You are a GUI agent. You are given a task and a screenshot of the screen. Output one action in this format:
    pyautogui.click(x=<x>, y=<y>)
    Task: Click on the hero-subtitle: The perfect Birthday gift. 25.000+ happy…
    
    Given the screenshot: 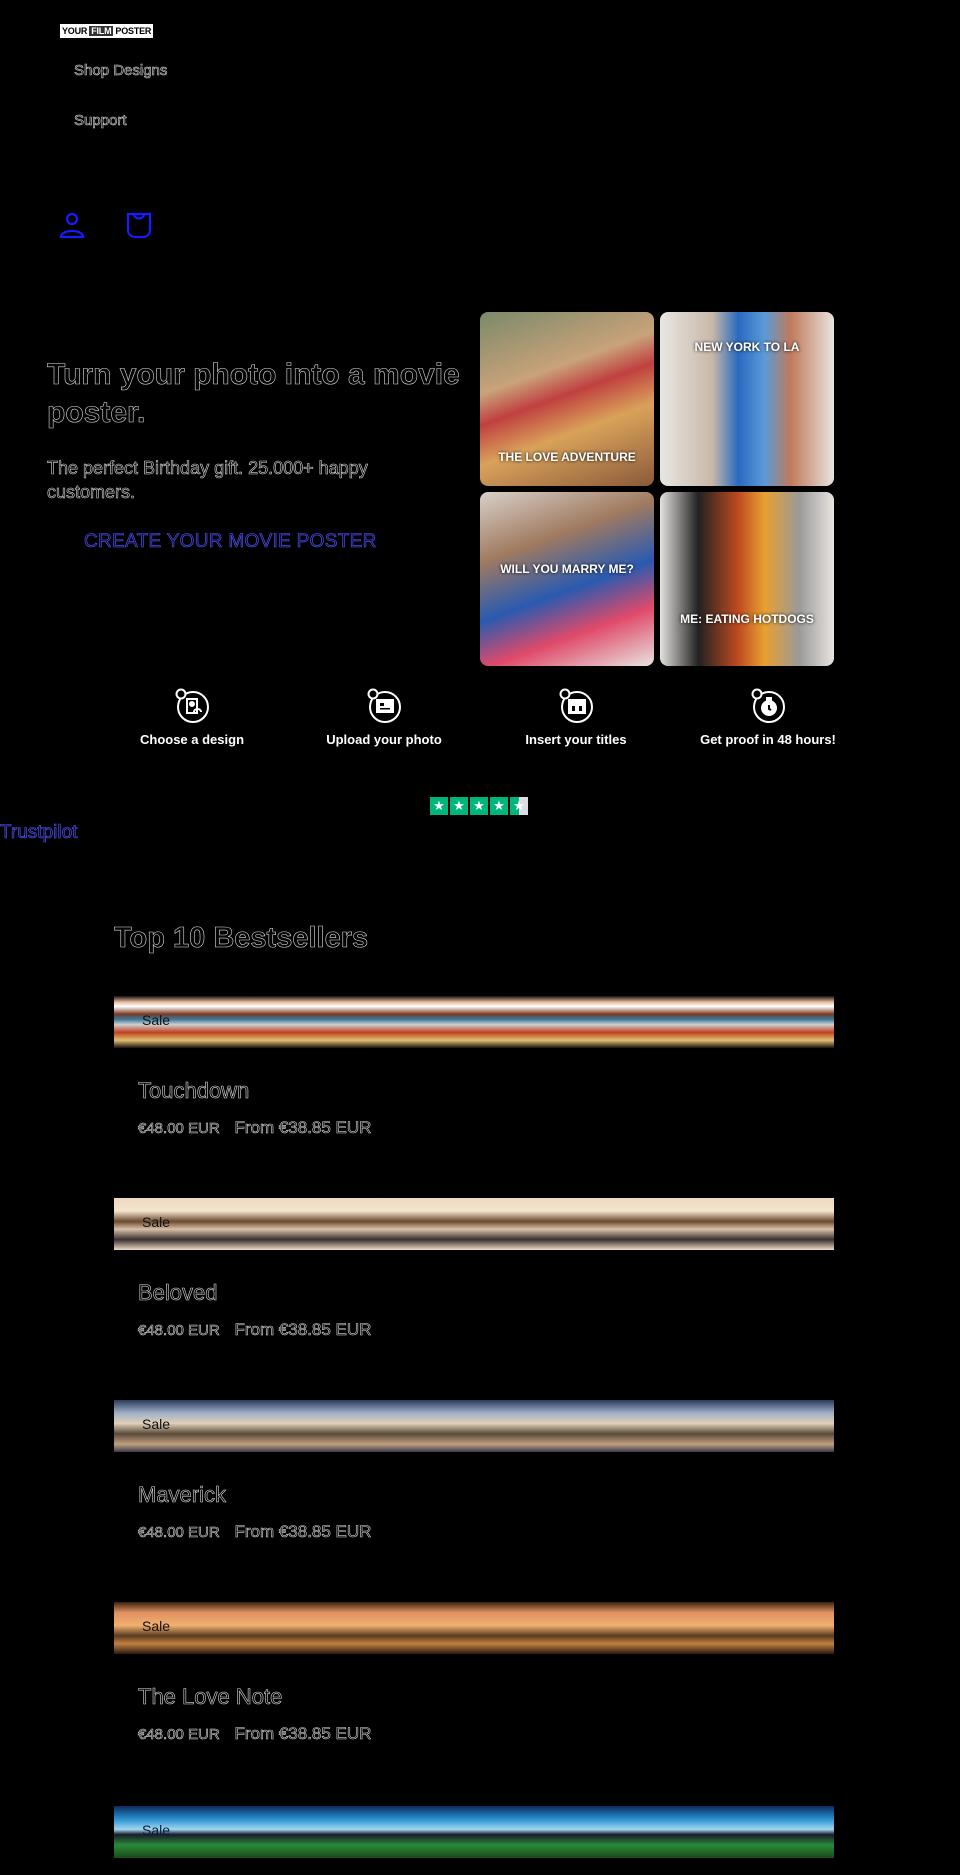 What is the action you would take?
    pyautogui.click(x=207, y=480)
    